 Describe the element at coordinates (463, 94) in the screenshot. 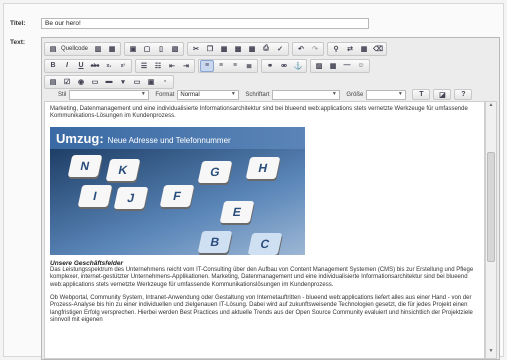

I see `help-icon: ?` at that location.